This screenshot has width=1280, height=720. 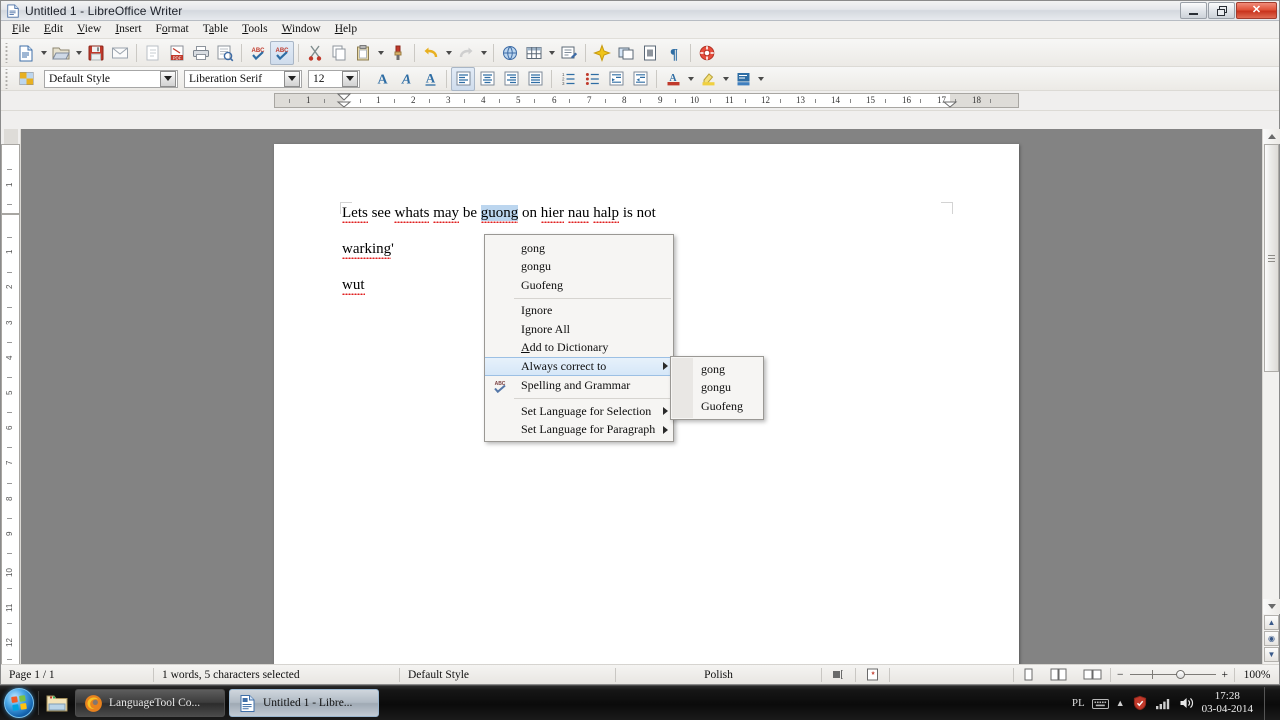 What do you see at coordinates (579, 348) in the screenshot?
I see `add-to-dictionary-item: Add to Dictionary` at bounding box center [579, 348].